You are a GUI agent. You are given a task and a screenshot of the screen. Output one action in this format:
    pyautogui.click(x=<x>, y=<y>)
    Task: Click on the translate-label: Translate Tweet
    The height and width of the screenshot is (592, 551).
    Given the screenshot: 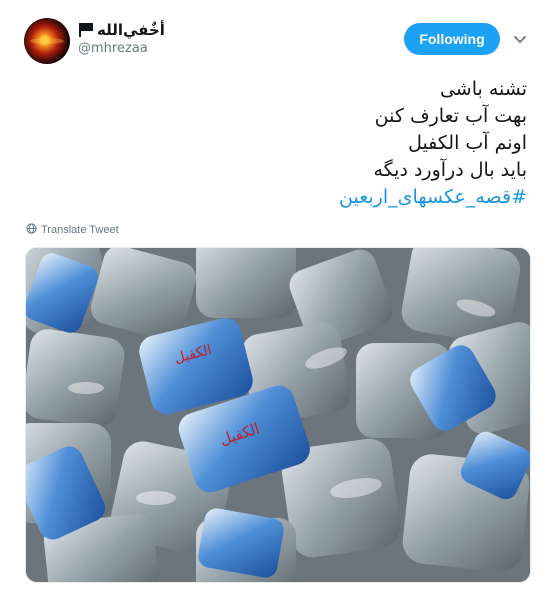 What is the action you would take?
    pyautogui.click(x=80, y=230)
    